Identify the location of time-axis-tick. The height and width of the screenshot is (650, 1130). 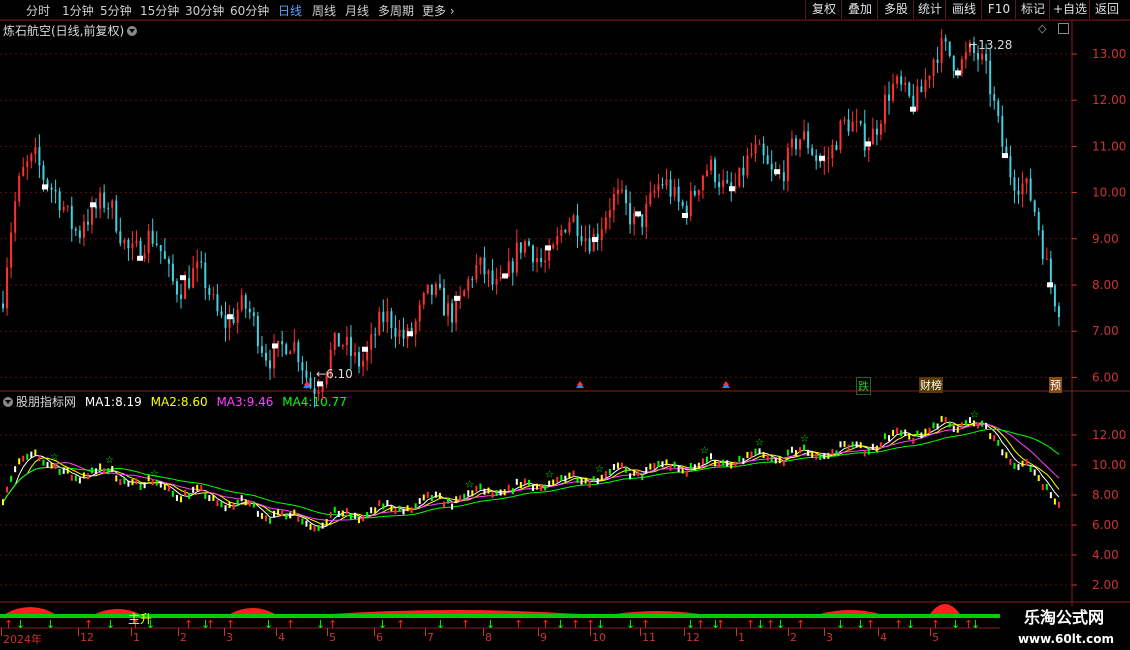
(327, 632).